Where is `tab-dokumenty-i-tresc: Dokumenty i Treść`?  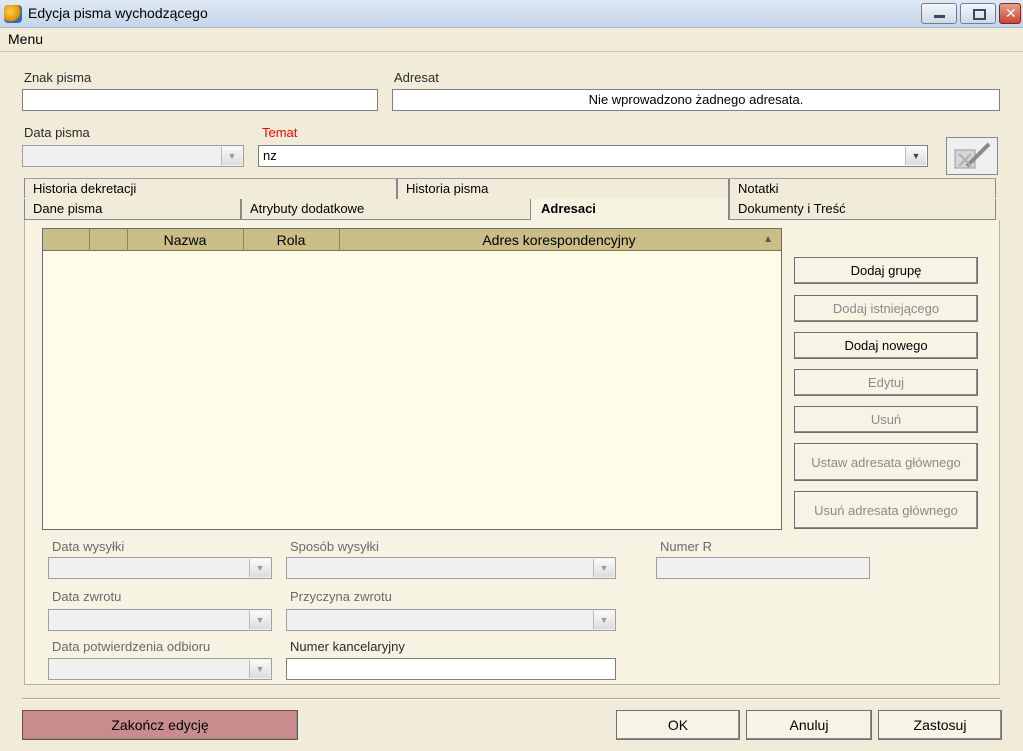
tab-dokumenty-i-tresc: Dokumenty i Treść is located at coordinates (862, 209).